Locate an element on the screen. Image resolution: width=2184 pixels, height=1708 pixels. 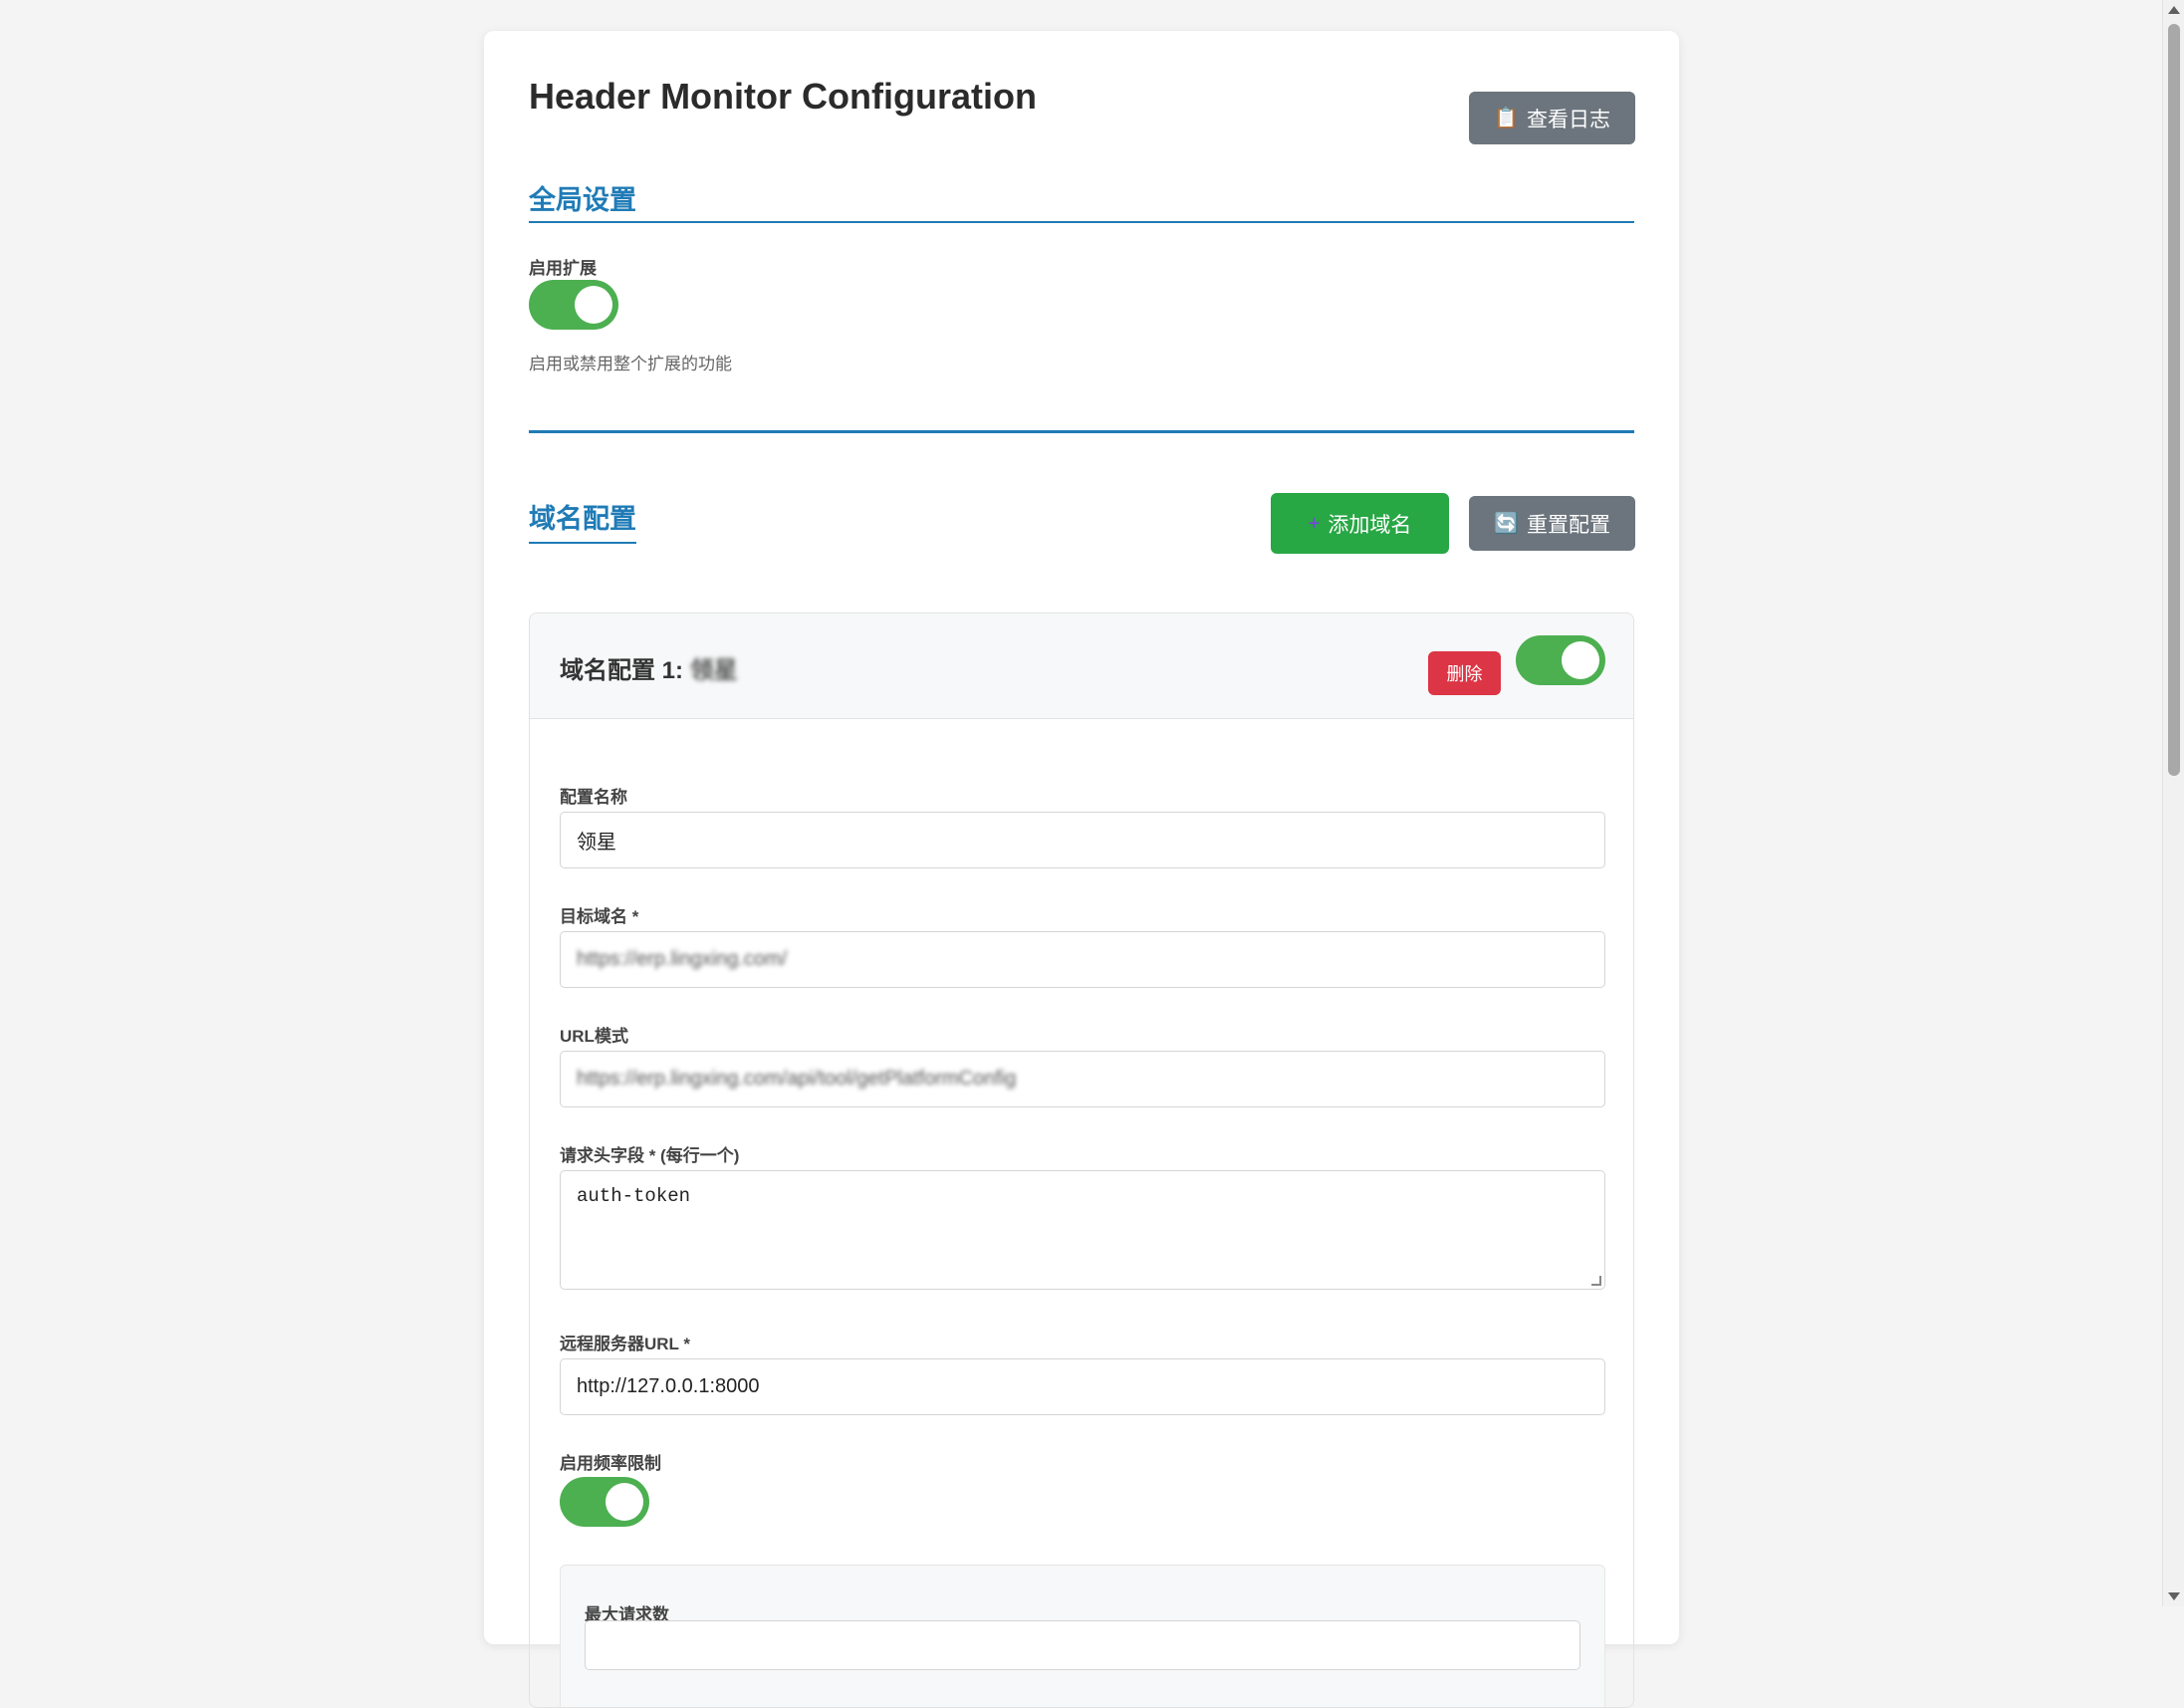
enable-extension-help: 启用或禁用整个扩展的功能 is located at coordinates (630, 364).